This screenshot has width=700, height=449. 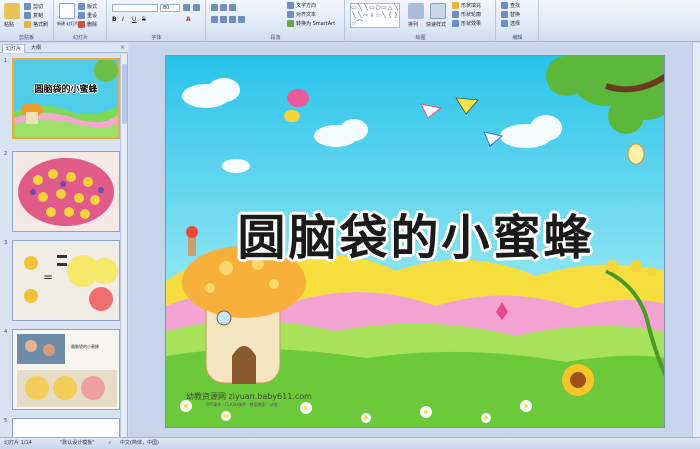 I want to click on new-slide-icon, so click(x=67, y=11).